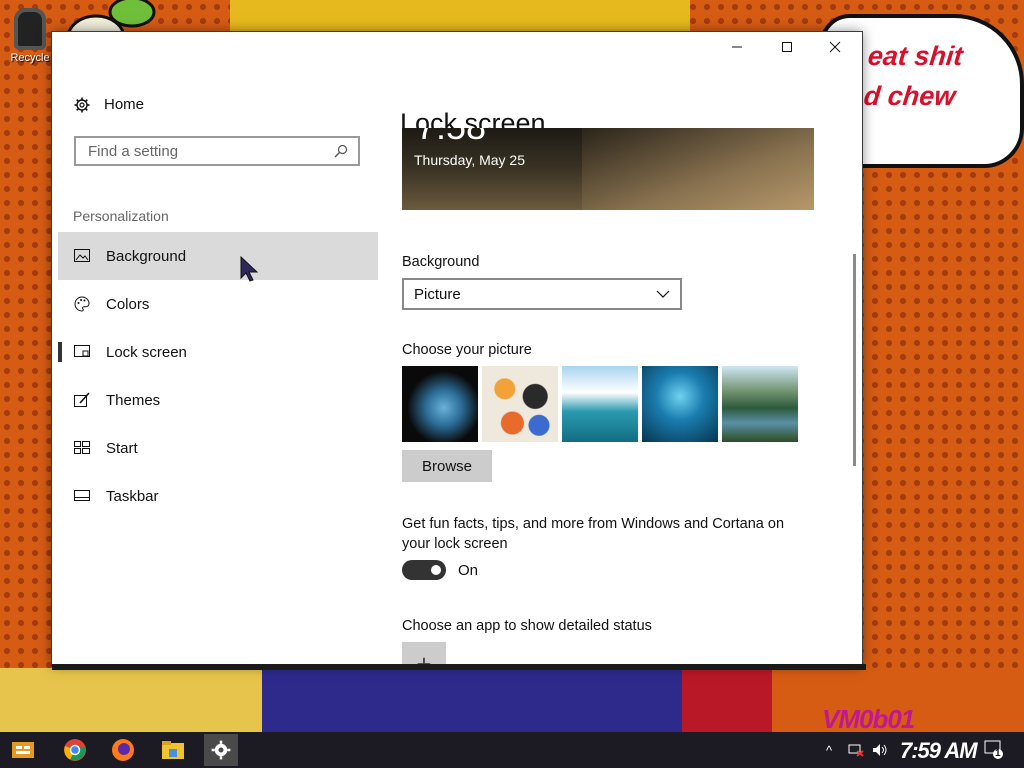  I want to click on palette-icon, so click(82, 304).